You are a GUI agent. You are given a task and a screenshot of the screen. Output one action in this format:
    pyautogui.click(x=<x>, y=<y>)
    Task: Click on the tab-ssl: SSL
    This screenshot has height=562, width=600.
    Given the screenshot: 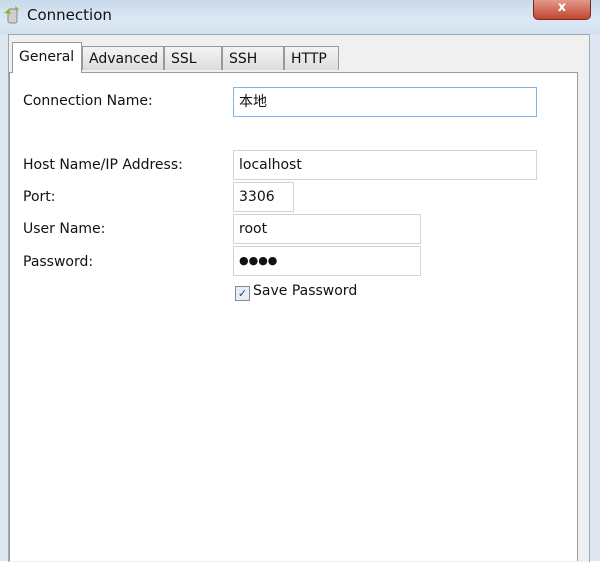 What is the action you would take?
    pyautogui.click(x=193, y=58)
    